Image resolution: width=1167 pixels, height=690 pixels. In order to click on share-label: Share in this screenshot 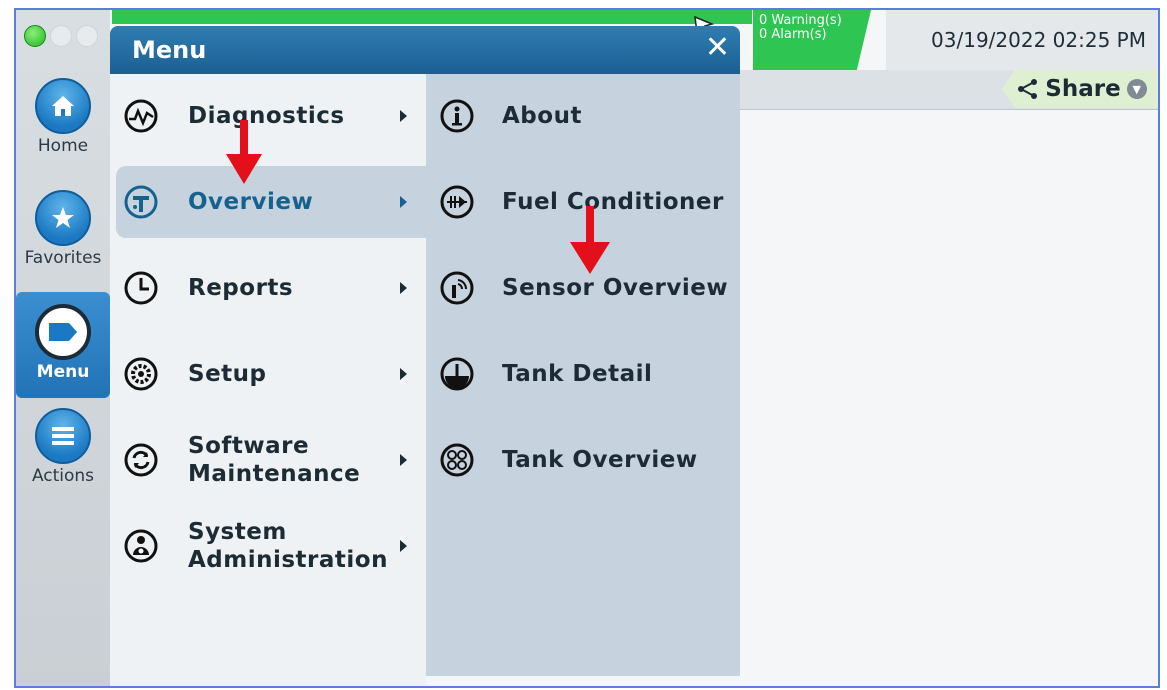, I will do `click(1083, 89)`.